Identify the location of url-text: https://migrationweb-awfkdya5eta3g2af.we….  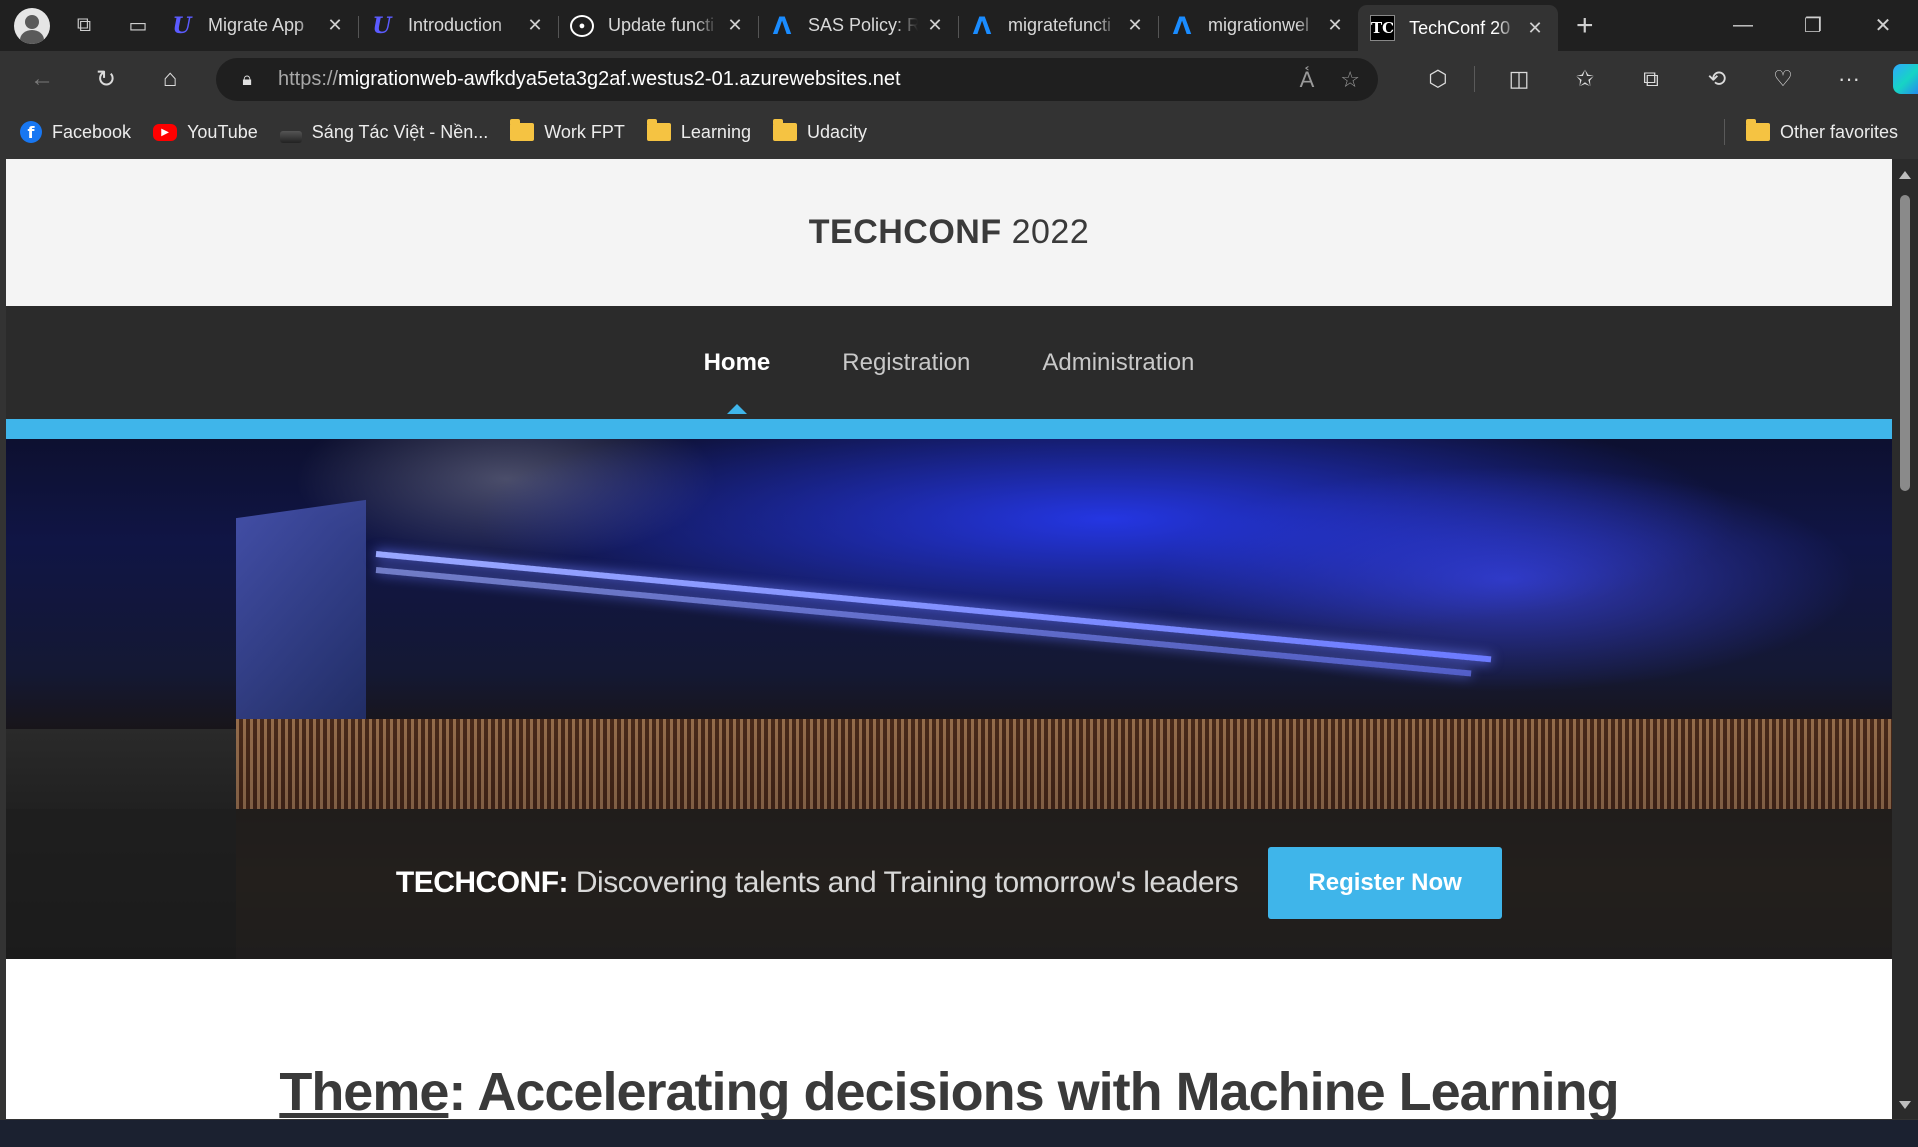
(589, 79).